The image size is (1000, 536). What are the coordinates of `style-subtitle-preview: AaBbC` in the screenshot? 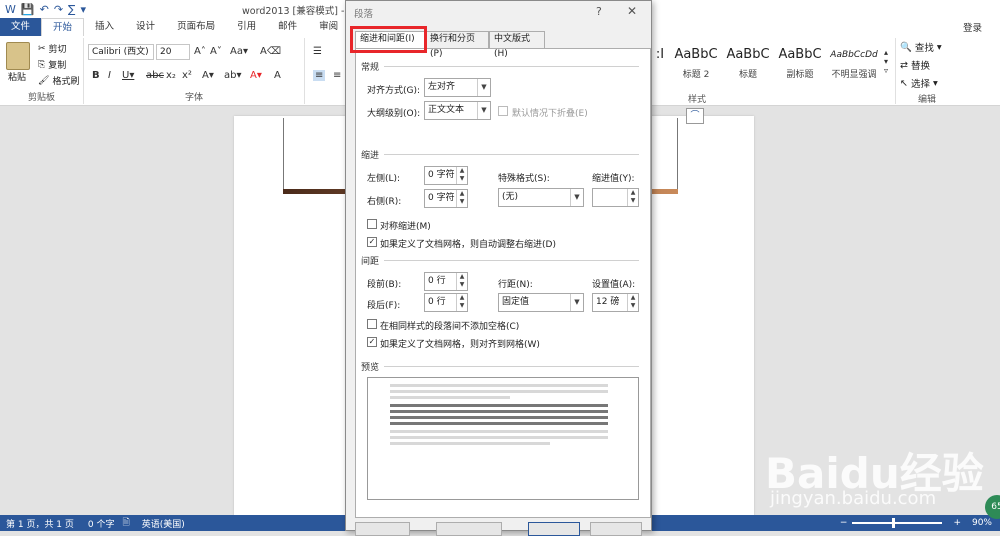 It's located at (800, 54).